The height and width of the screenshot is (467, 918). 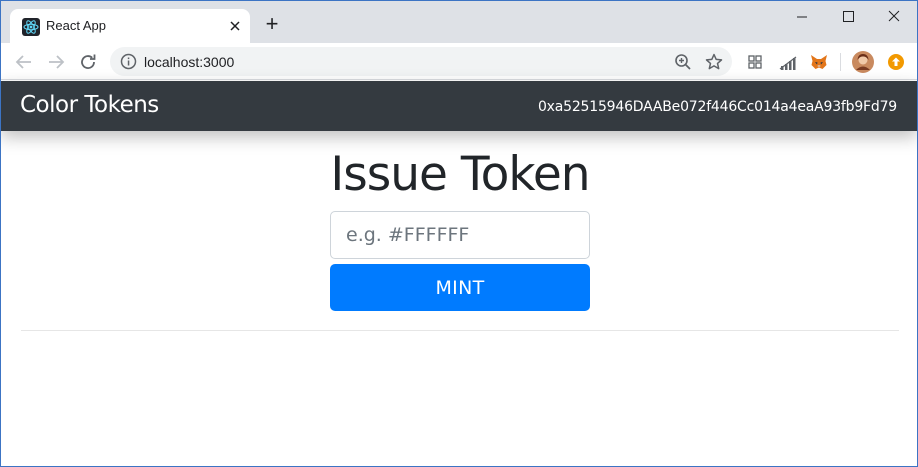 I want to click on browser-tab: React App, so click(x=130, y=26).